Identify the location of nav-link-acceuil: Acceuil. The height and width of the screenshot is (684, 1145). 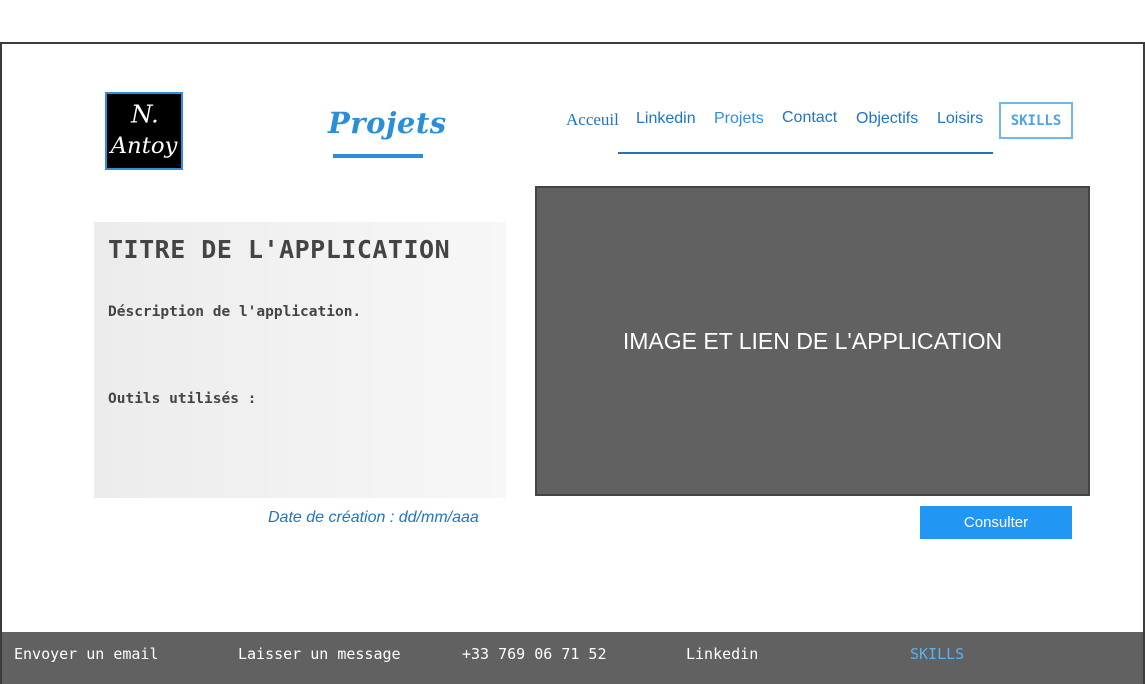
(592, 120).